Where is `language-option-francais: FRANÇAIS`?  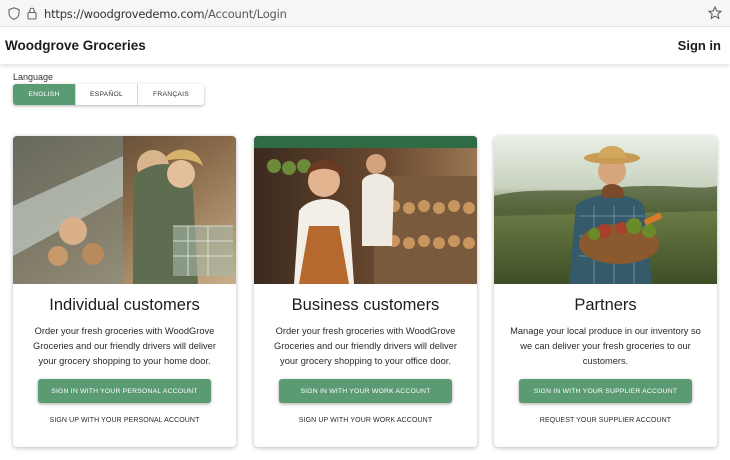
language-option-francais: FRANÇAIS is located at coordinates (170, 94).